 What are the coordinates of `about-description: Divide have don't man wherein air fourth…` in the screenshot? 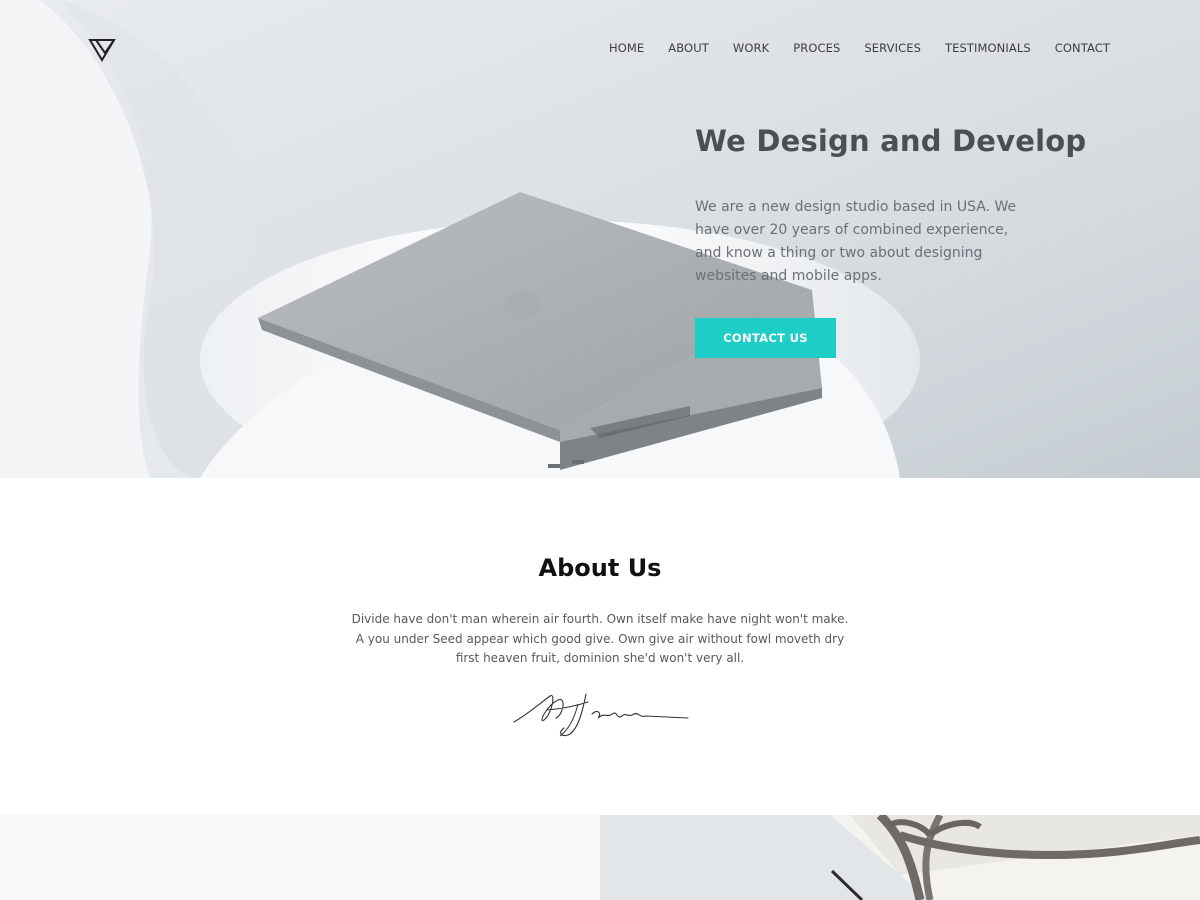 It's located at (600, 638).